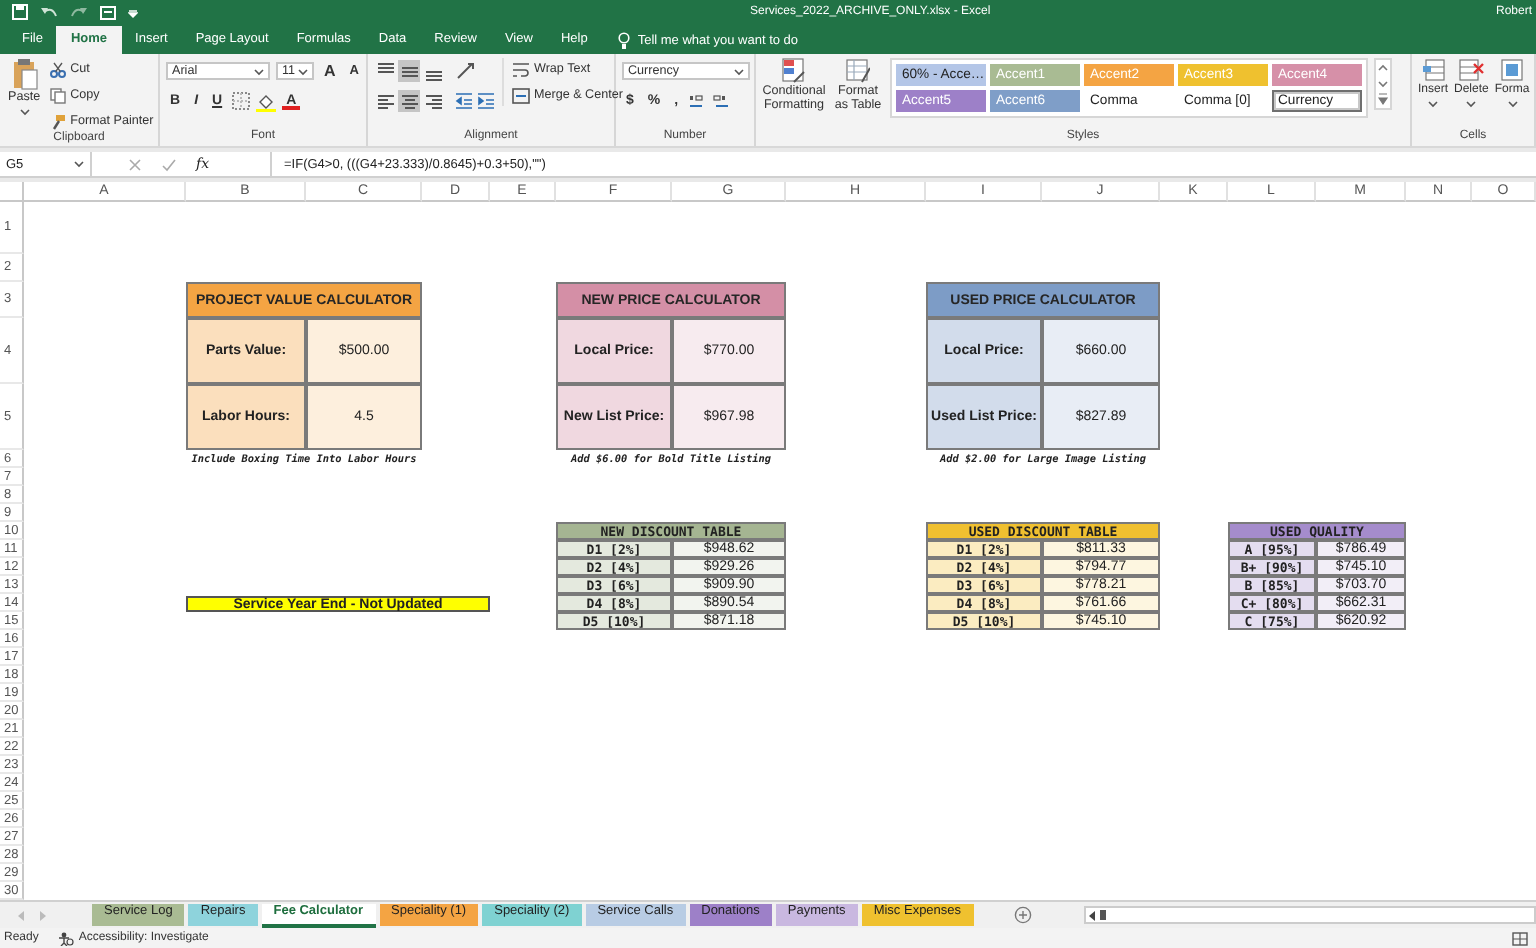 The image size is (1536, 948). What do you see at coordinates (58, 95) in the screenshot?
I see `copy-icon` at bounding box center [58, 95].